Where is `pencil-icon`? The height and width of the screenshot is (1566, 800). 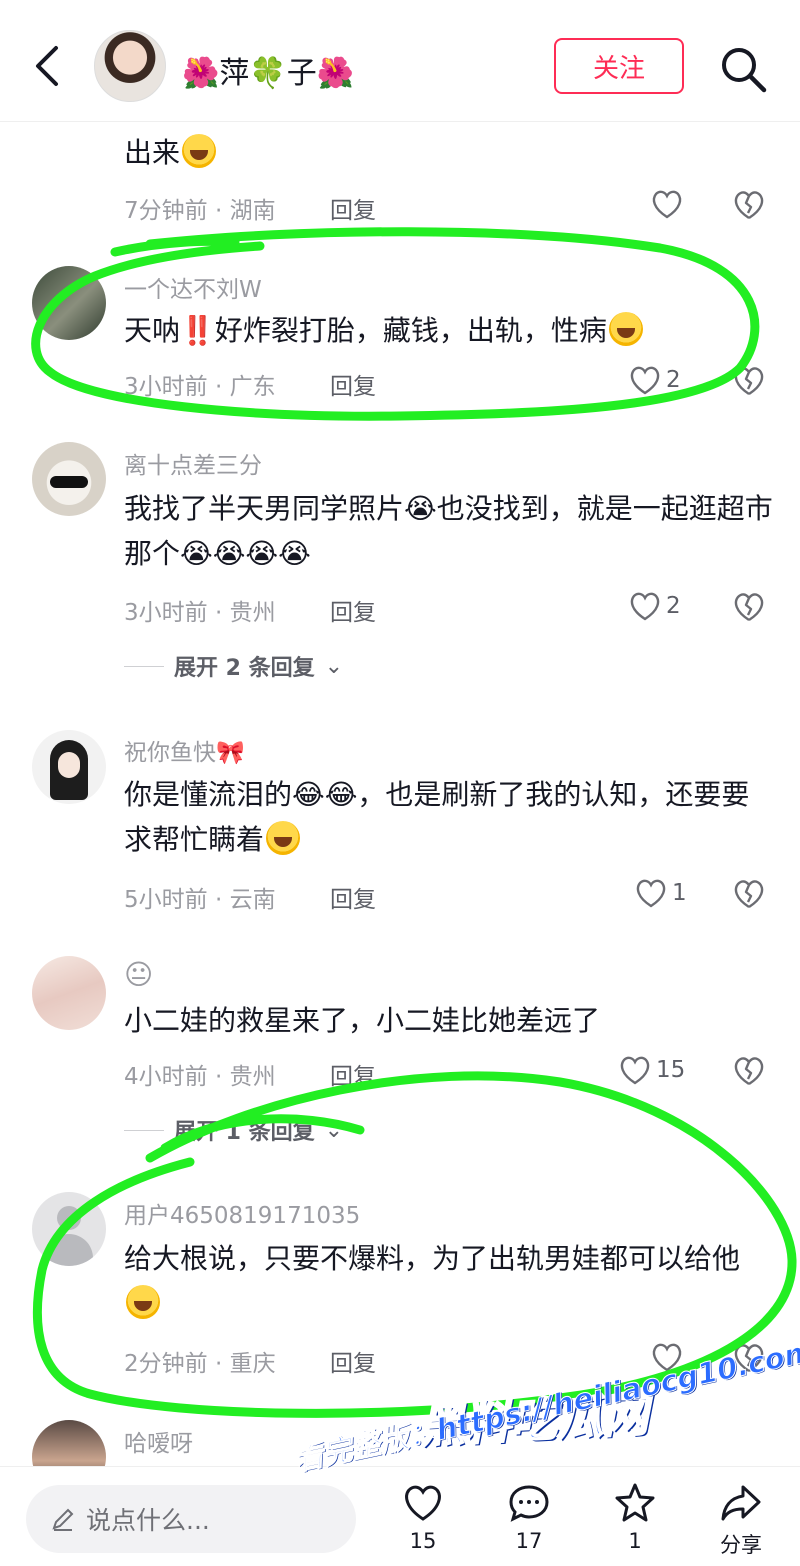 pencil-icon is located at coordinates (63, 1519).